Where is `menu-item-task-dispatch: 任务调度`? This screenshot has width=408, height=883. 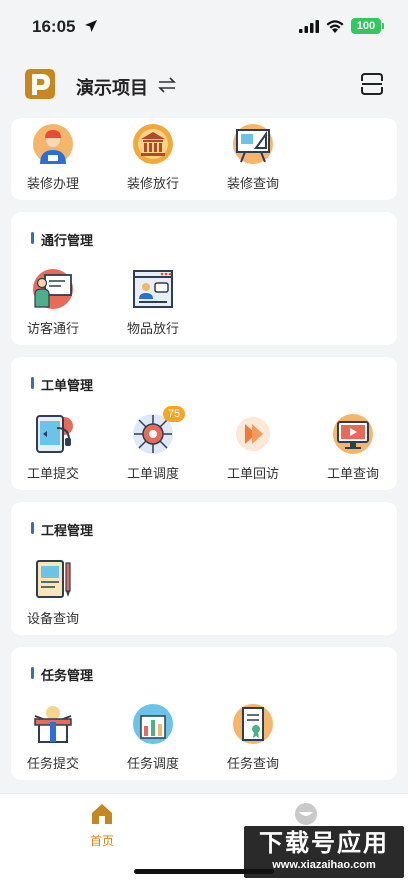
menu-item-task-dispatch: 任务调度 is located at coordinates (153, 737).